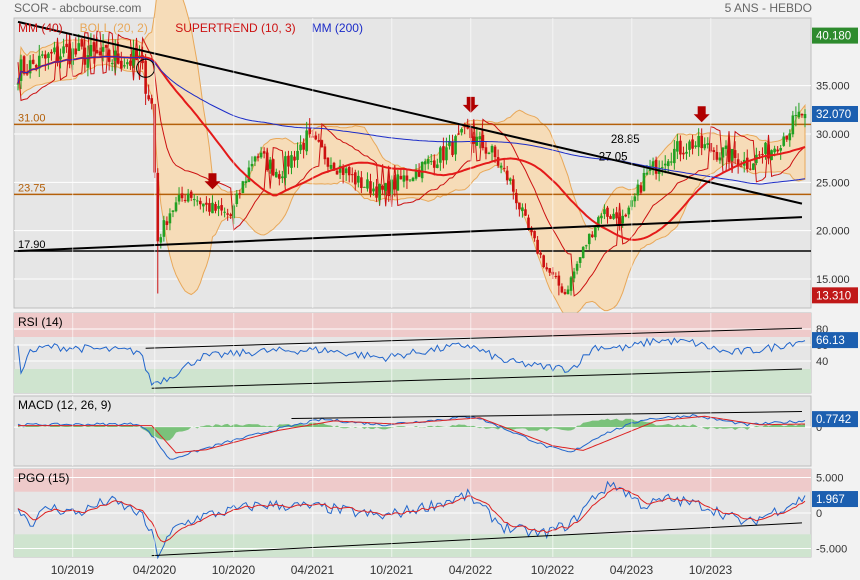  What do you see at coordinates (337, 28) in the screenshot?
I see `price-legend-item: MM (200)` at bounding box center [337, 28].